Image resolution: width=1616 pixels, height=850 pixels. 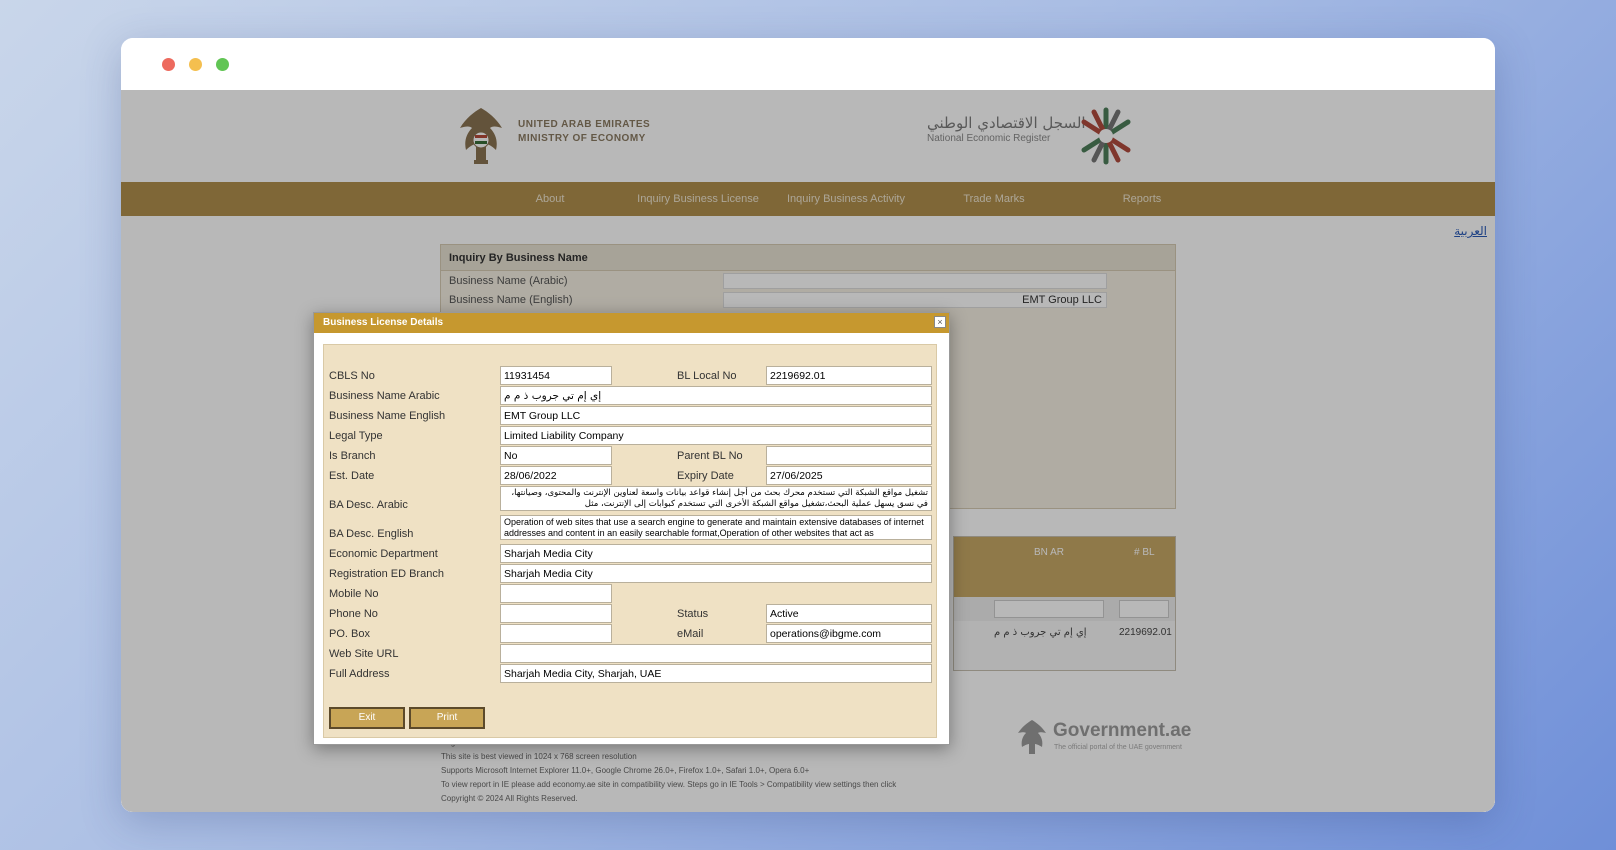 What do you see at coordinates (352, 376) in the screenshot?
I see `cbls-no-label: CBLS No` at bounding box center [352, 376].